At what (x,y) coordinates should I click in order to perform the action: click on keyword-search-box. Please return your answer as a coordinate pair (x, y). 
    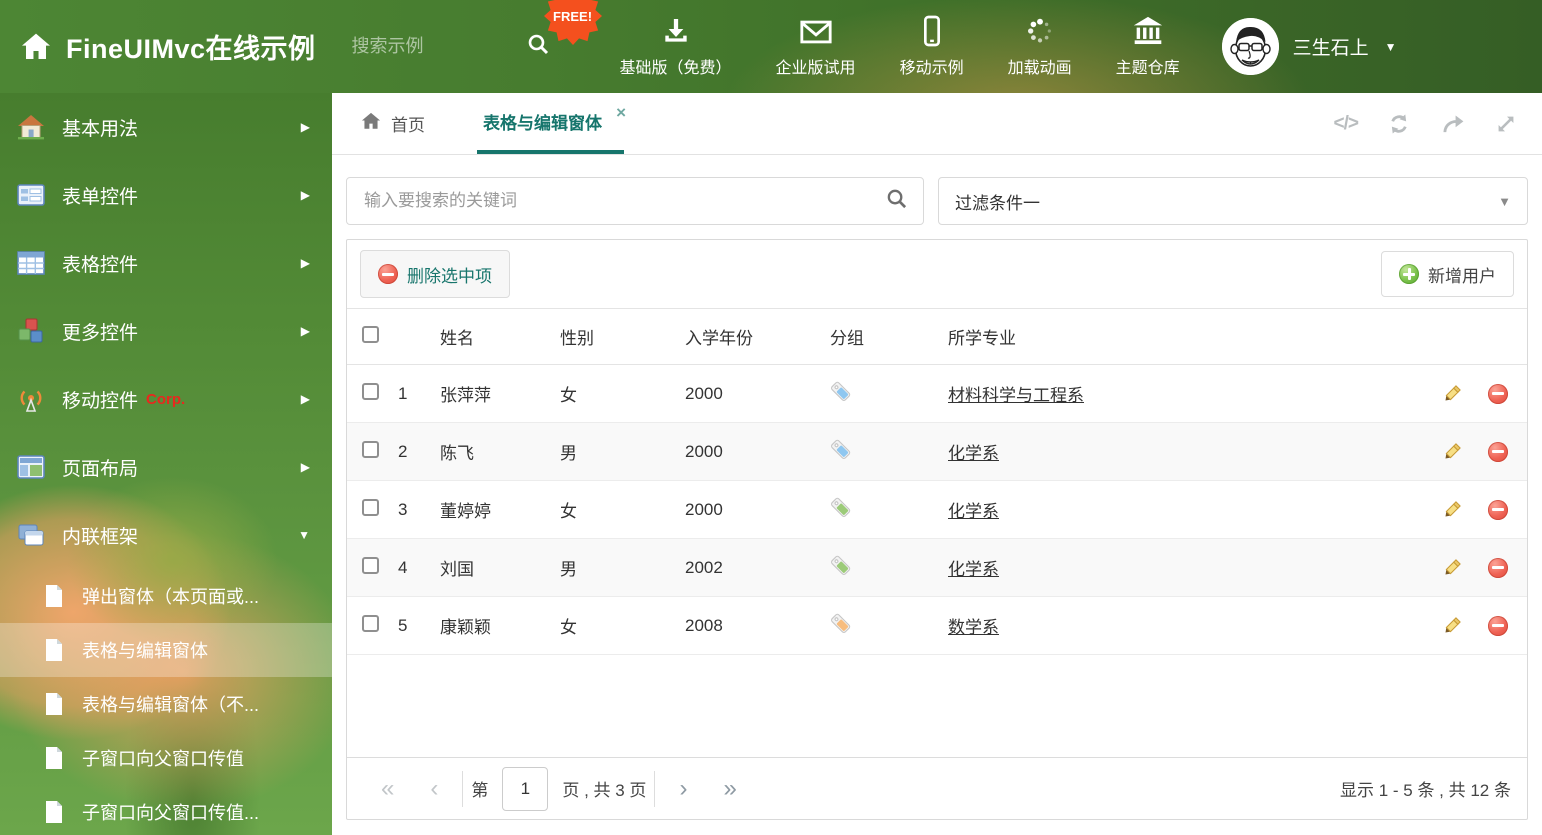
    Looking at the image, I should click on (635, 201).